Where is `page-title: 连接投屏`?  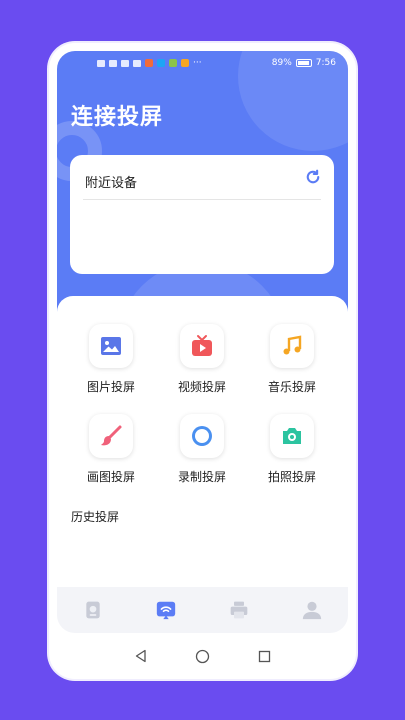
page-title: 连接投屏 is located at coordinates (117, 117).